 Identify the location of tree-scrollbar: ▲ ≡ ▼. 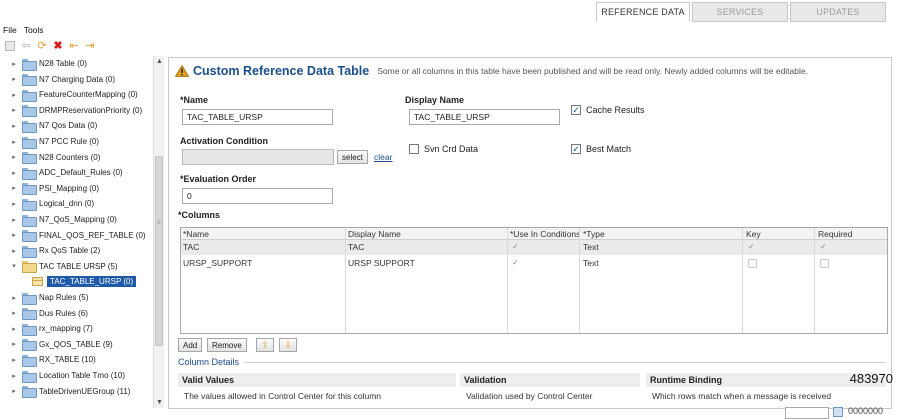
(158, 232).